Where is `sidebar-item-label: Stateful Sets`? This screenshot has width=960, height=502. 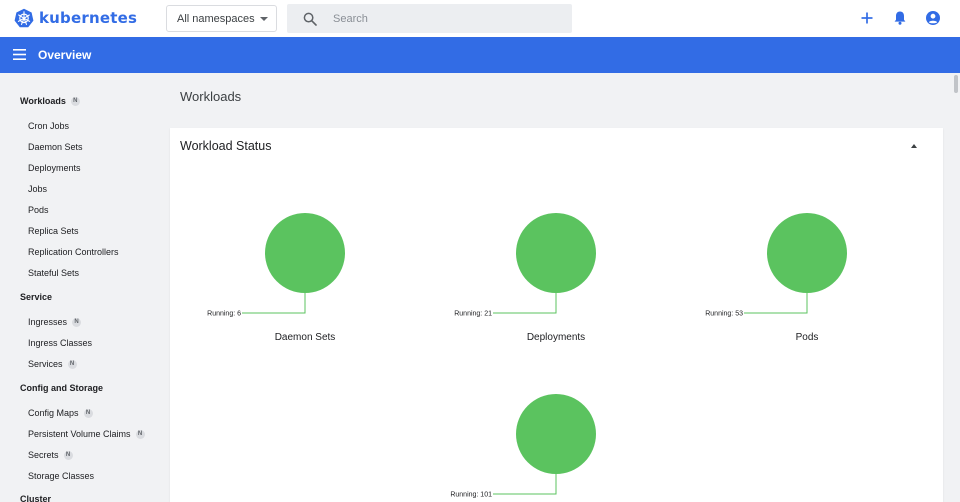
sidebar-item-label: Stateful Sets is located at coordinates (54, 273).